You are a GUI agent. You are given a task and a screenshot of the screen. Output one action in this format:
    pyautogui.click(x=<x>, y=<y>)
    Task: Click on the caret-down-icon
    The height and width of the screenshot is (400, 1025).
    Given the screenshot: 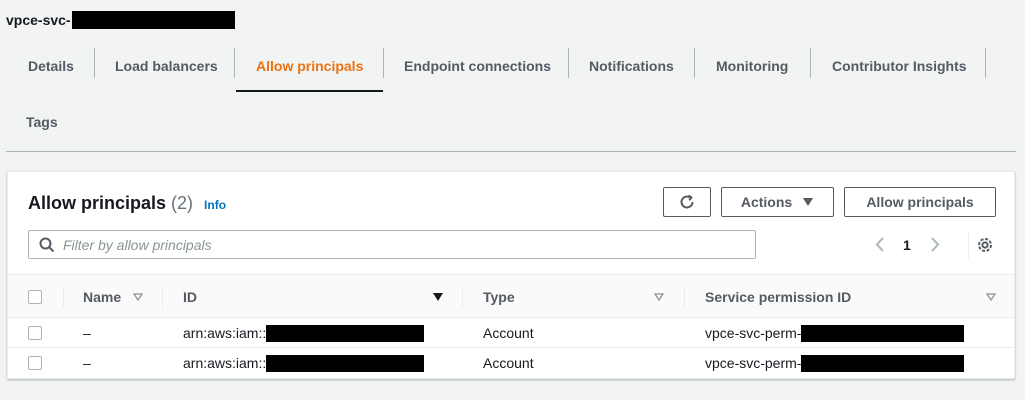 What is the action you would take?
    pyautogui.click(x=808, y=202)
    